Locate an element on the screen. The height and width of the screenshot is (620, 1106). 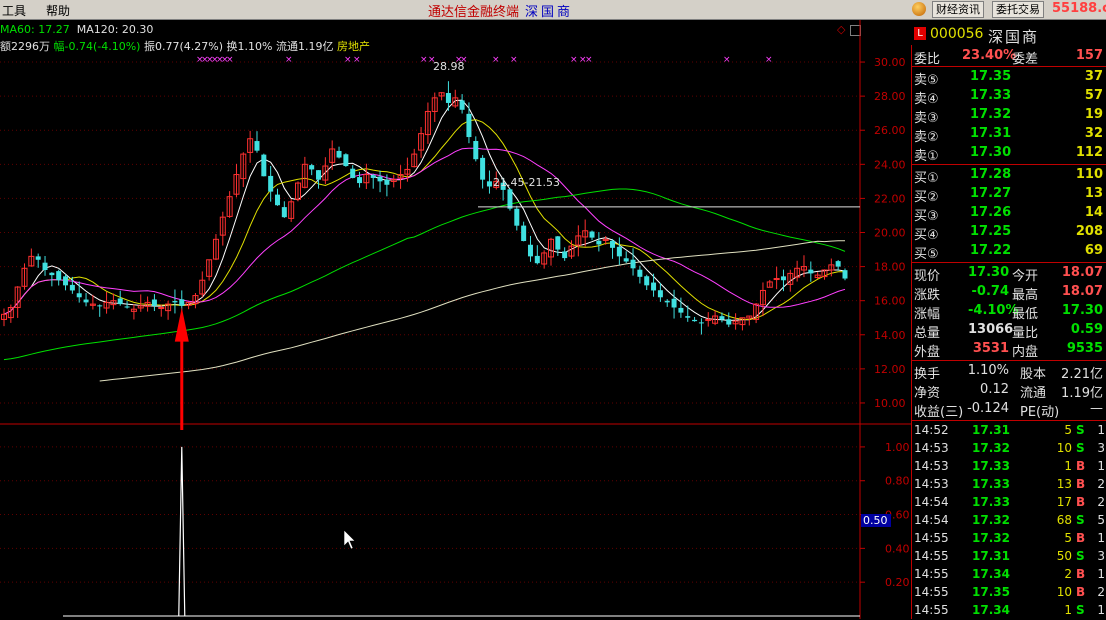
trade-row: 14:54 17.33 17 B 2 is located at coordinates (1009, 503).